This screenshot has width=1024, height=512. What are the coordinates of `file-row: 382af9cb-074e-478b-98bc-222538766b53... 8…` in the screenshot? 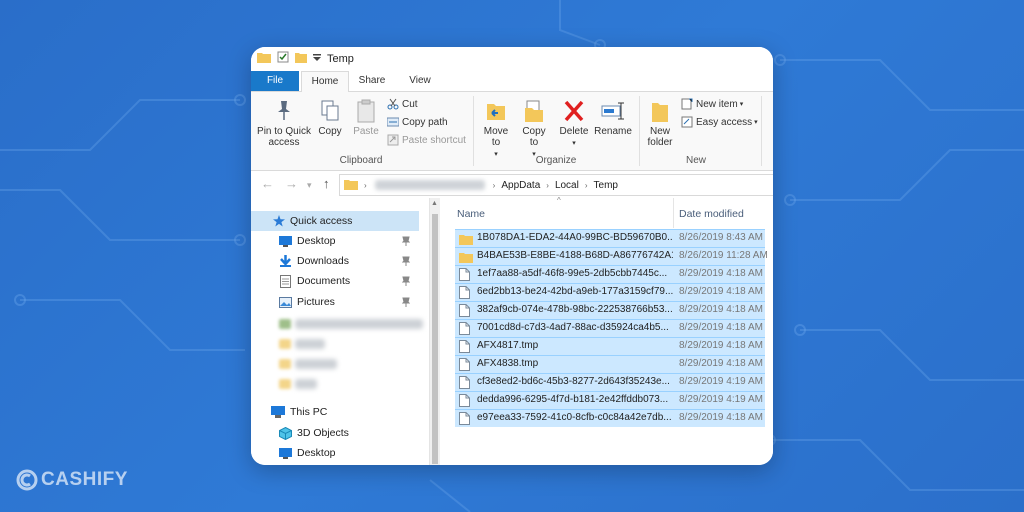 It's located at (610, 310).